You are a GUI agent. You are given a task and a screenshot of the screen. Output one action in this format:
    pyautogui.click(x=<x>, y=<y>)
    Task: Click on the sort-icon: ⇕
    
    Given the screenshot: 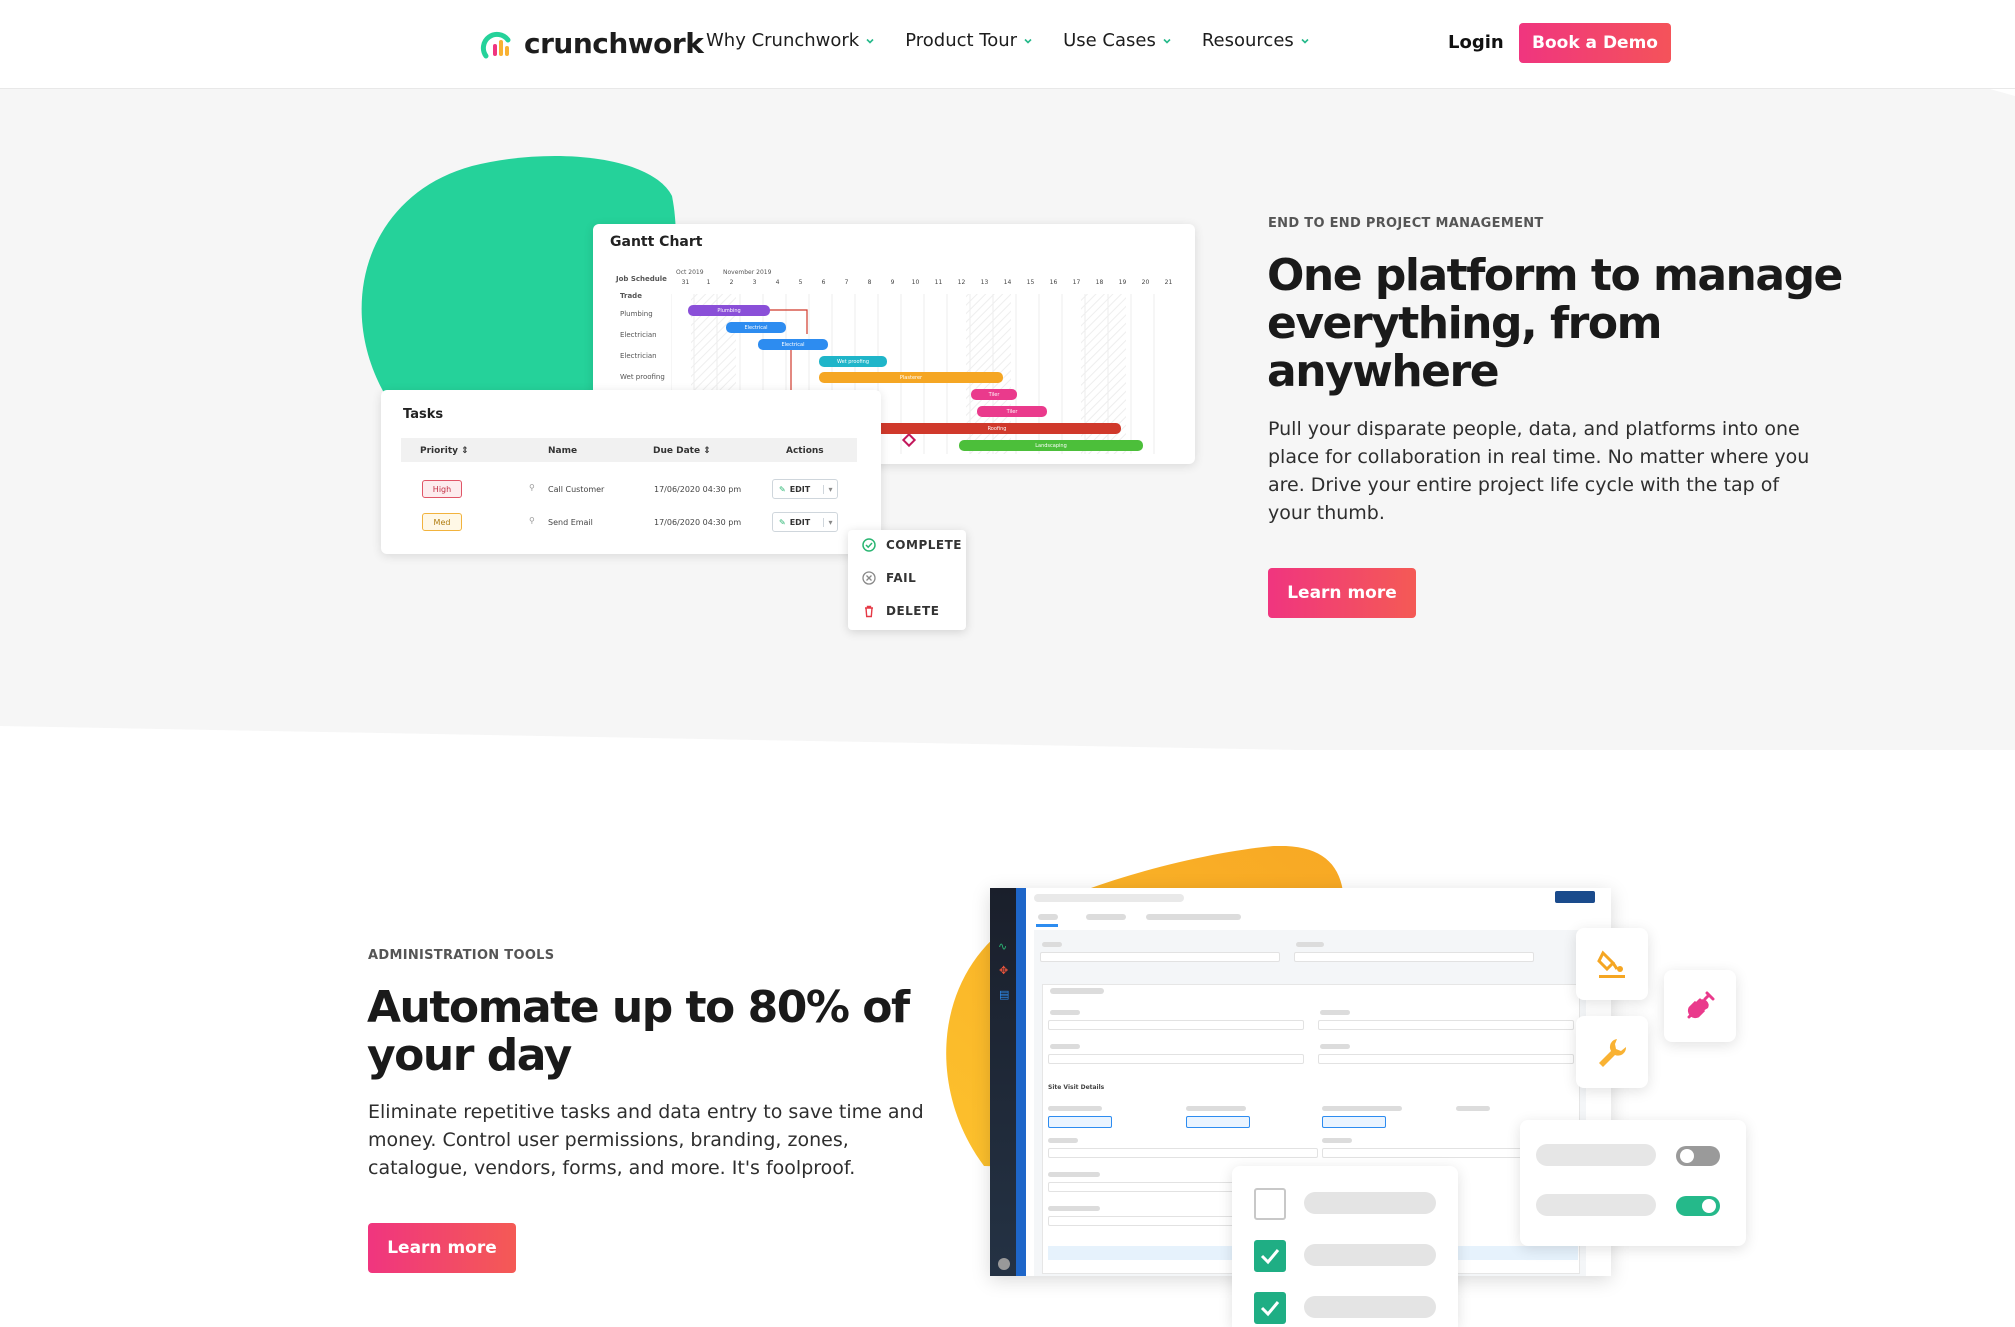 What is the action you would take?
    pyautogui.click(x=707, y=451)
    